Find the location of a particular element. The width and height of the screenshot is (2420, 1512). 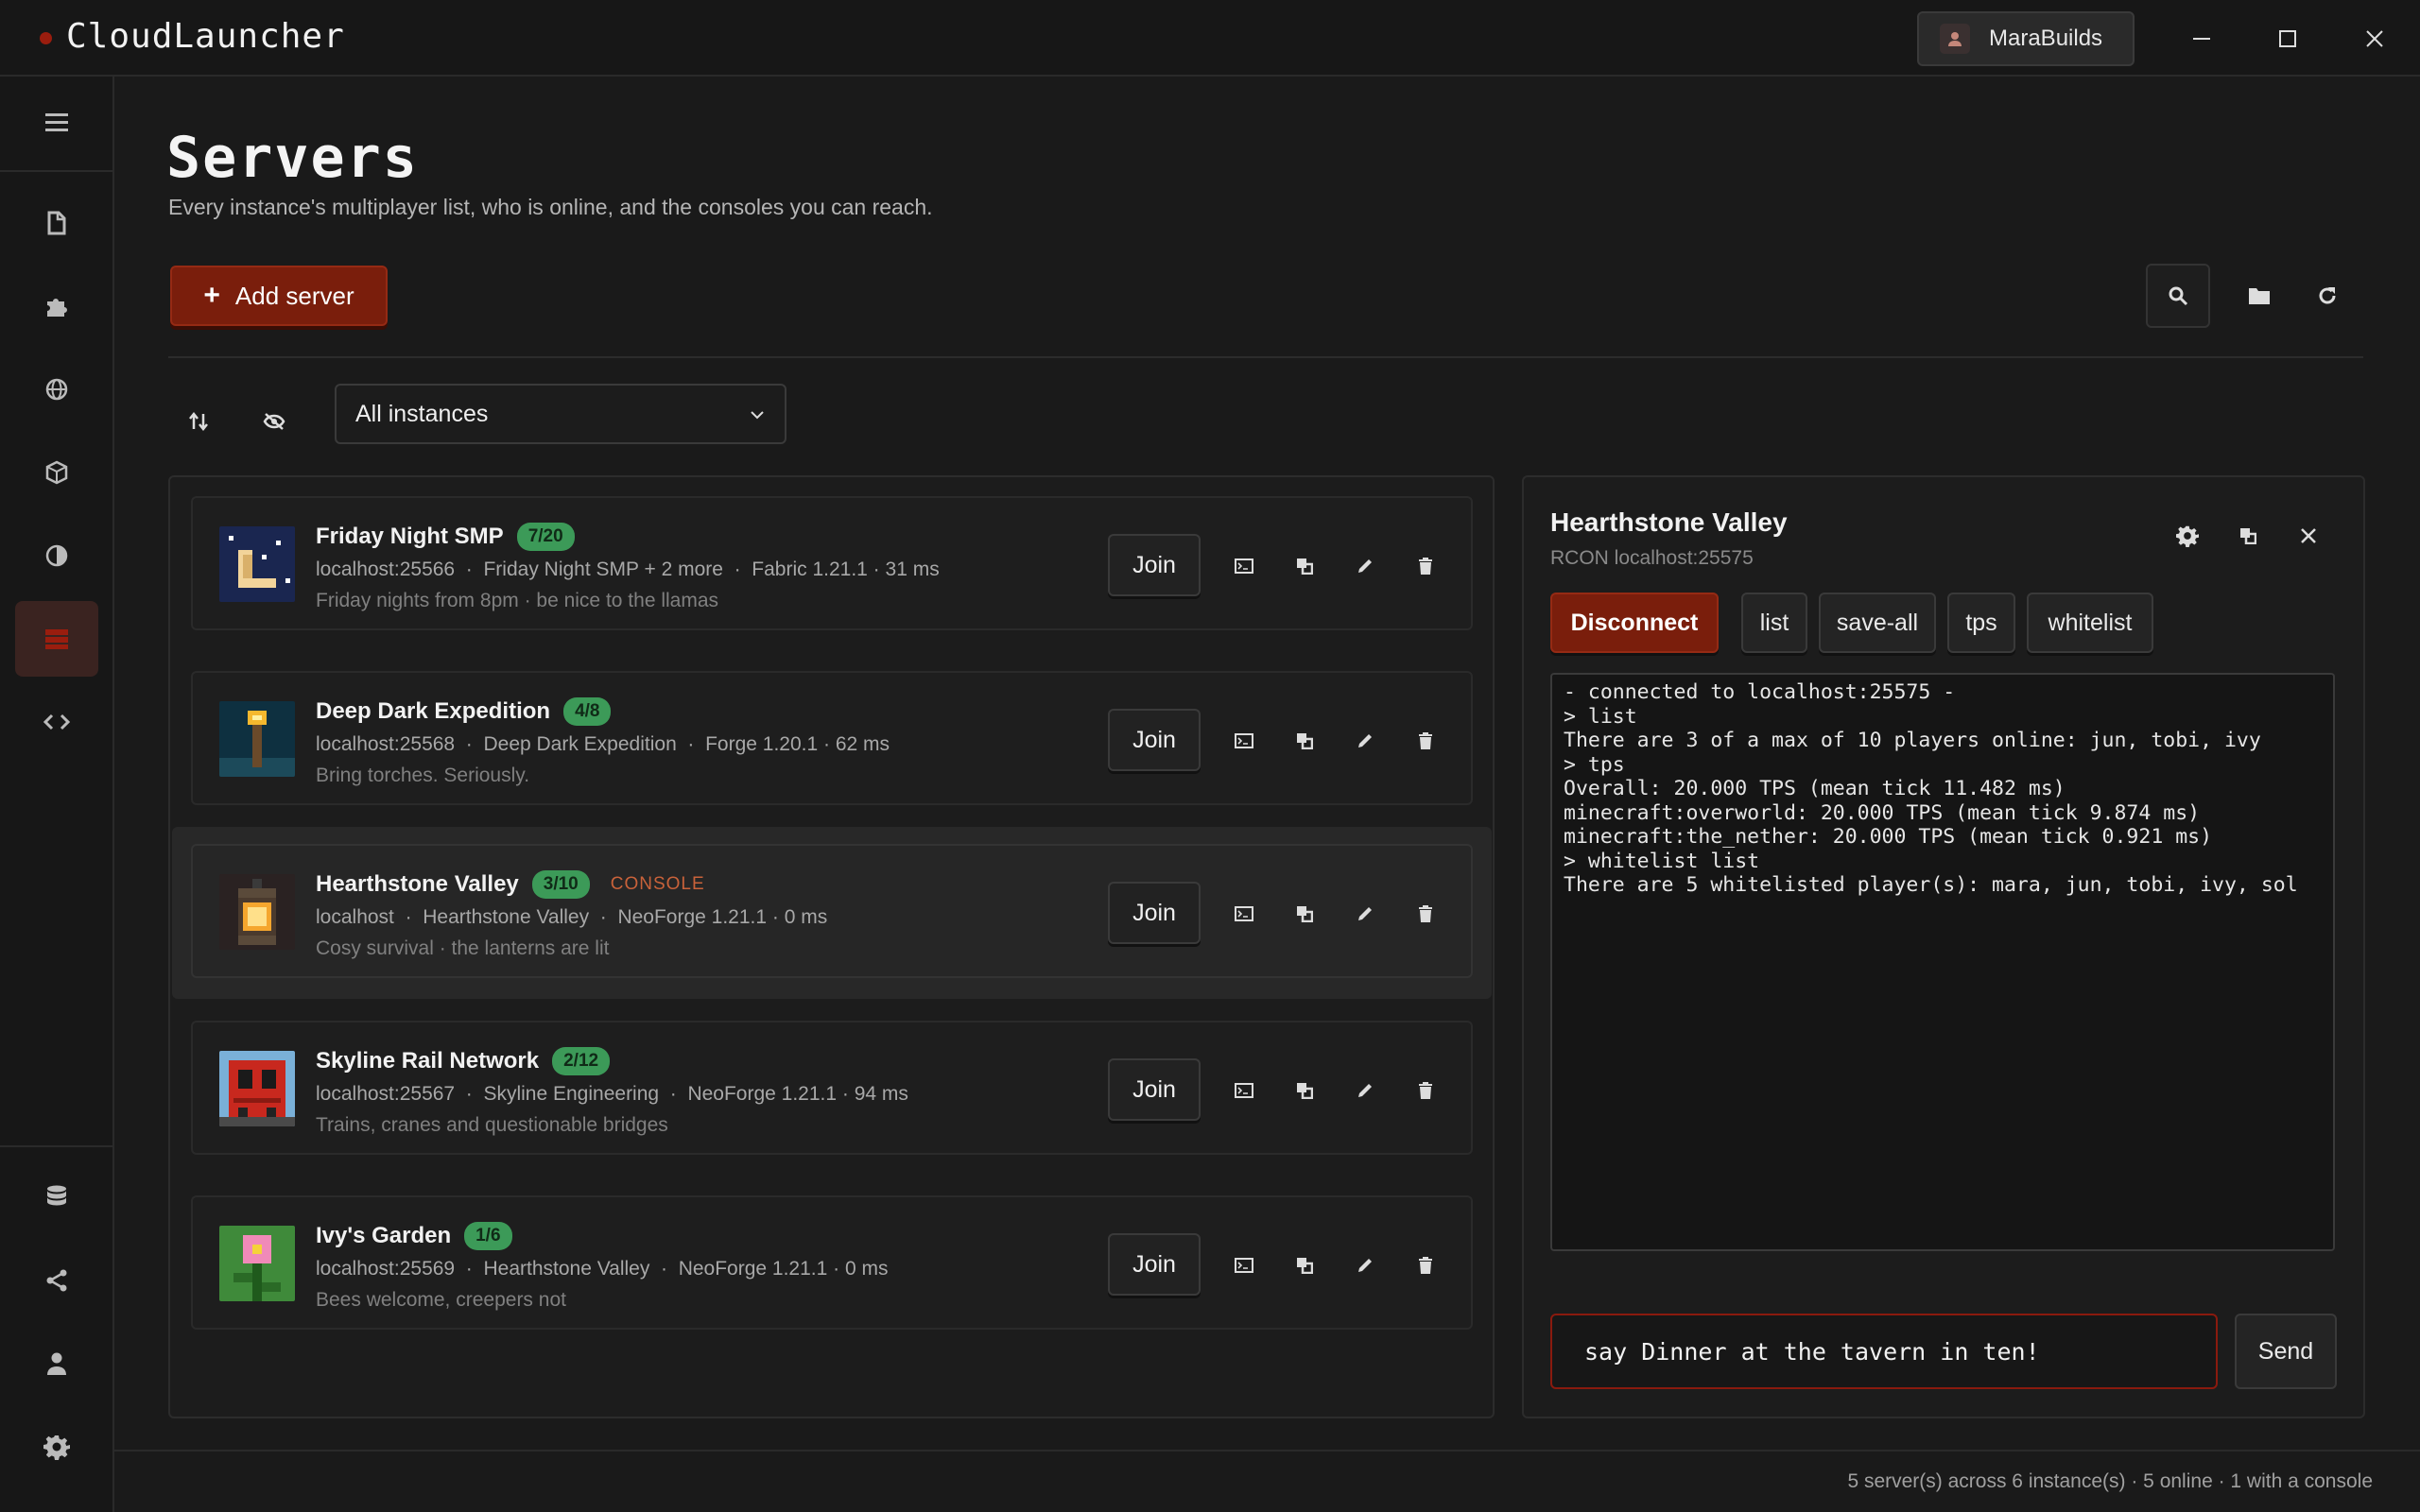

sidebar-item-share is located at coordinates (56, 1280).